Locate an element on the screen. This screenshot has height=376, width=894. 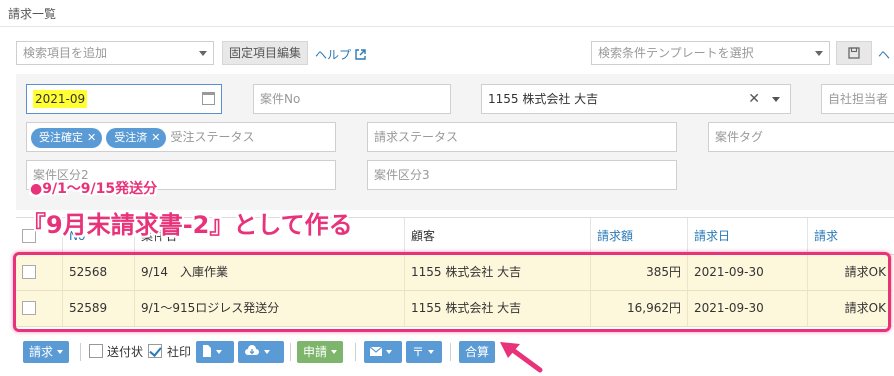
shipping-slip-label: 送付状 is located at coordinates (125, 352).